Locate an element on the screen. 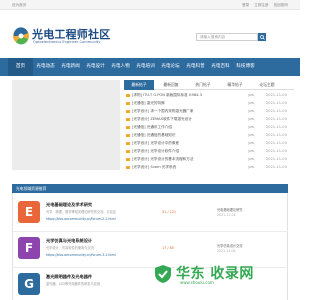  set-homepage-link: 设为首页 is located at coordinates (19, 5).